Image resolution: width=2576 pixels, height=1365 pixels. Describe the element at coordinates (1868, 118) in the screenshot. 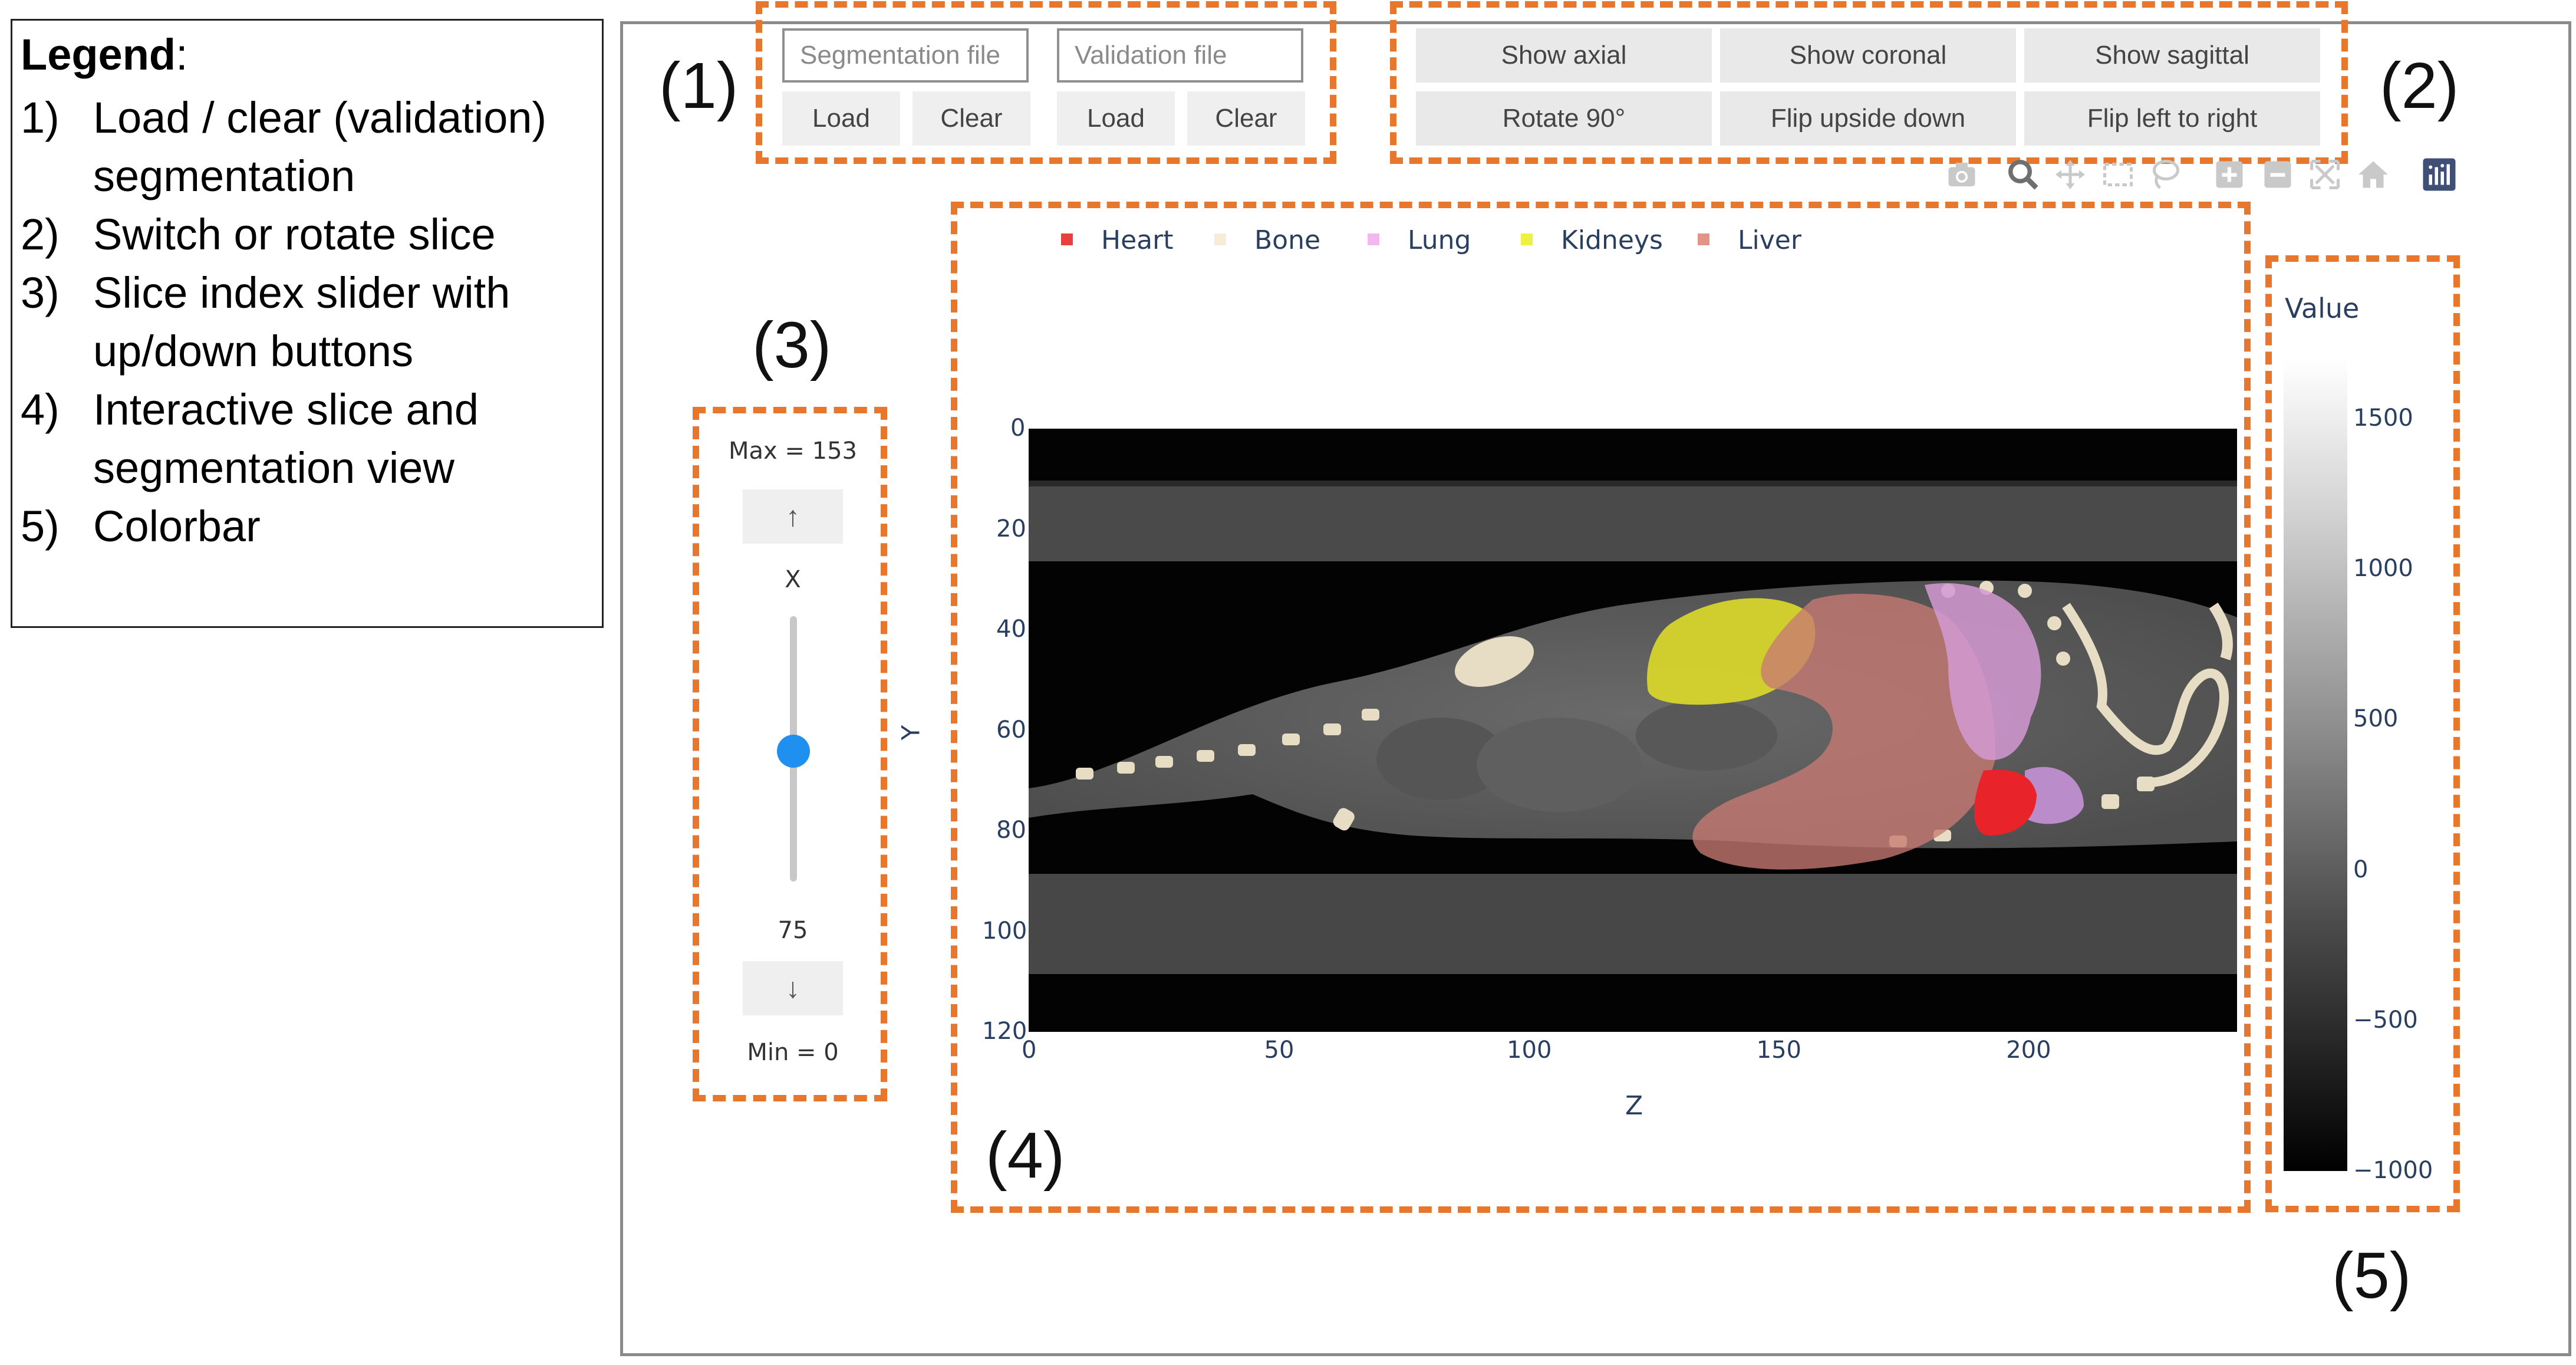

I see `flip-upside-down-button: Flip upside down` at that location.